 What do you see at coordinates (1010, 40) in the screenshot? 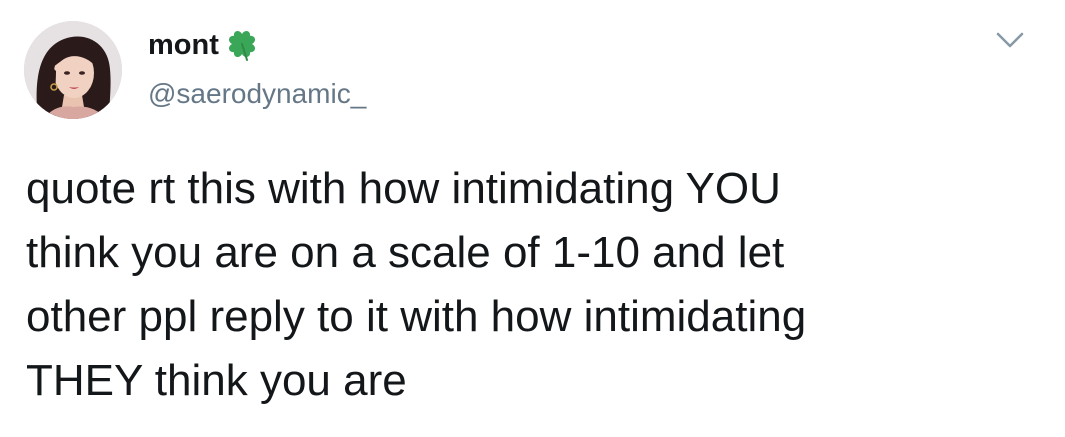
I see `chevron-down-icon` at bounding box center [1010, 40].